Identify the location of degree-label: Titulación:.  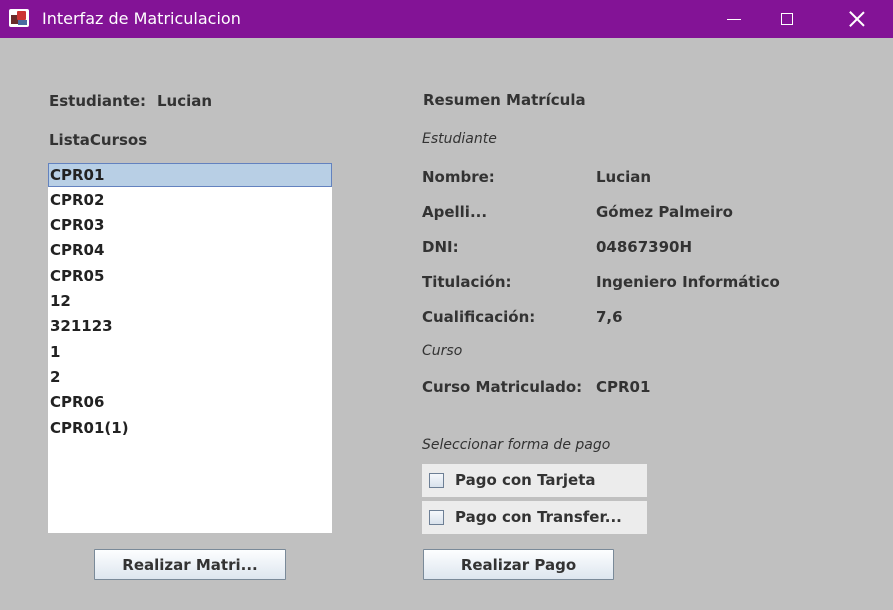
(467, 282).